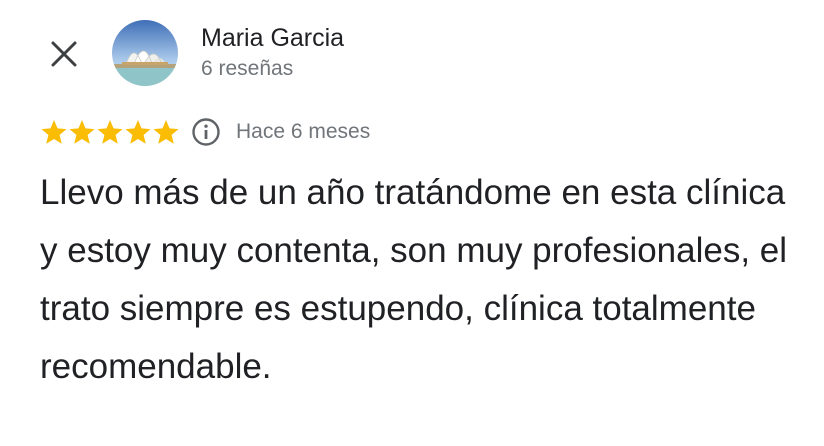  I want to click on rating-row: Hace 6 meses, so click(205, 132).